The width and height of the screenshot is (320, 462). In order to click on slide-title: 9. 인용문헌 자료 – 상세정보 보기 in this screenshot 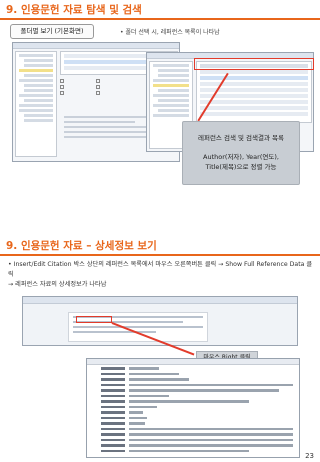, I will do `click(81, 246)`.